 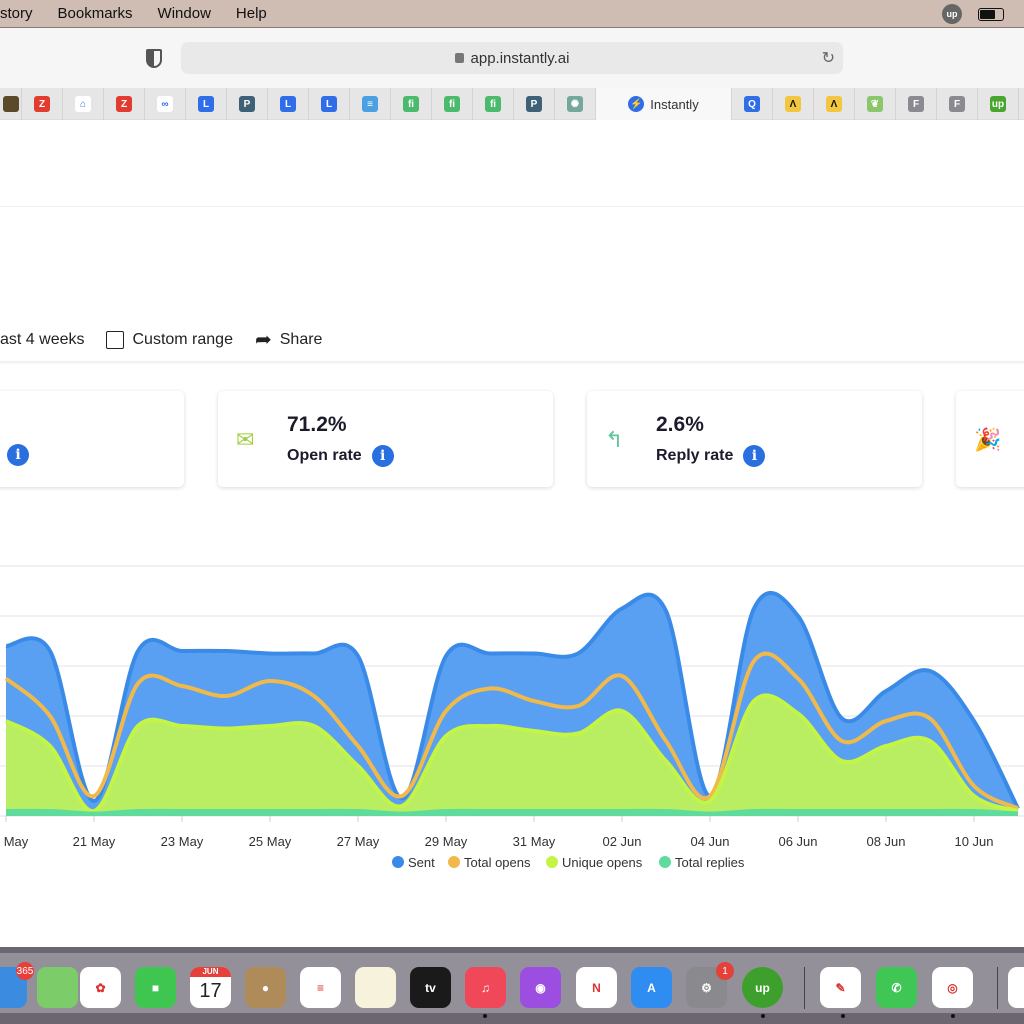 What do you see at coordinates (651, 987) in the screenshot?
I see `dock-app-store-icon: A` at bounding box center [651, 987].